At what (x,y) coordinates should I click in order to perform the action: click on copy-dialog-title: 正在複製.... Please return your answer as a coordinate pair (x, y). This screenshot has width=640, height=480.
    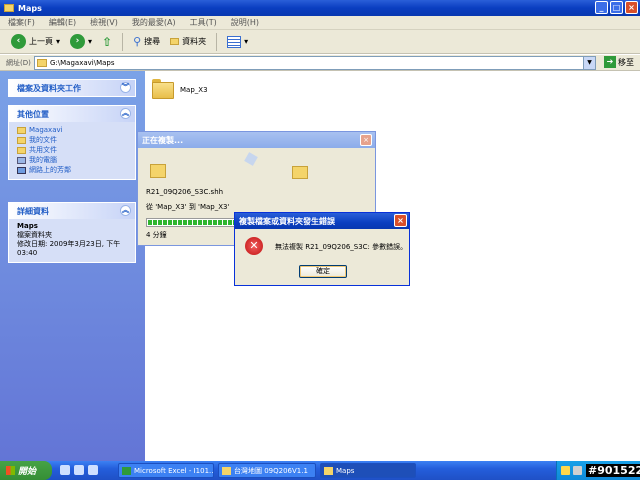
    Looking at the image, I should click on (163, 140).